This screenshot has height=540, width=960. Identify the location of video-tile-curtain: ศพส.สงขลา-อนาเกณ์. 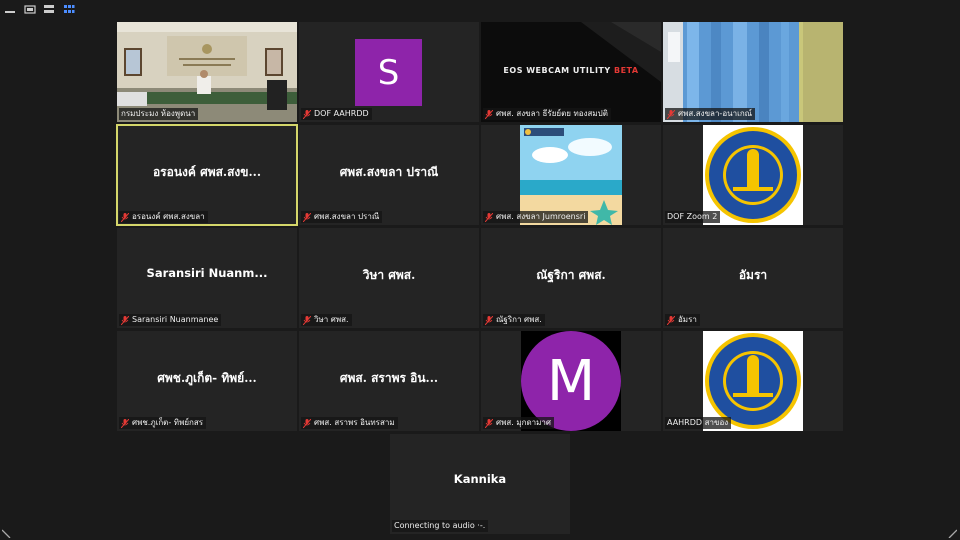
(753, 72).